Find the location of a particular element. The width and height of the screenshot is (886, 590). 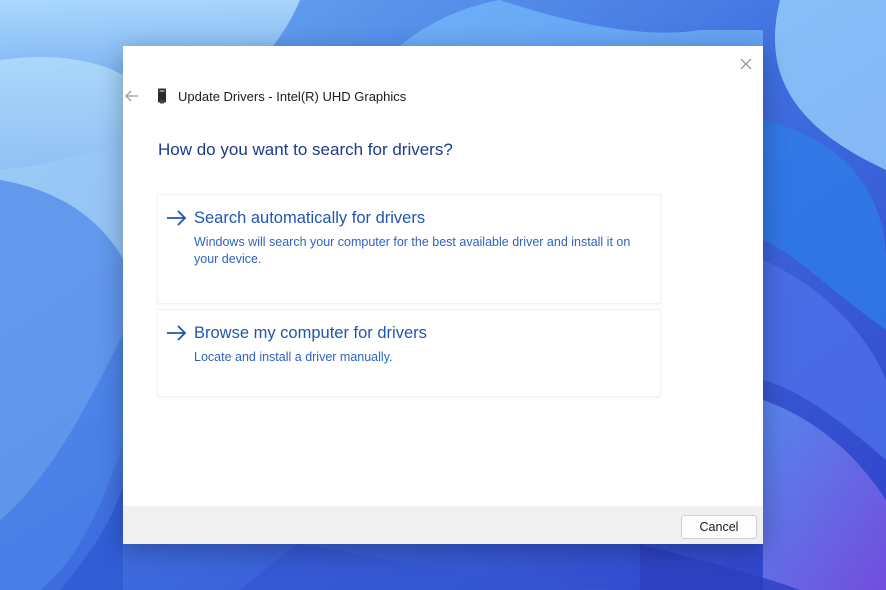

dialog-title-row: Update Drivers - Intel(R) UHD Graphics is located at coordinates (281, 96).